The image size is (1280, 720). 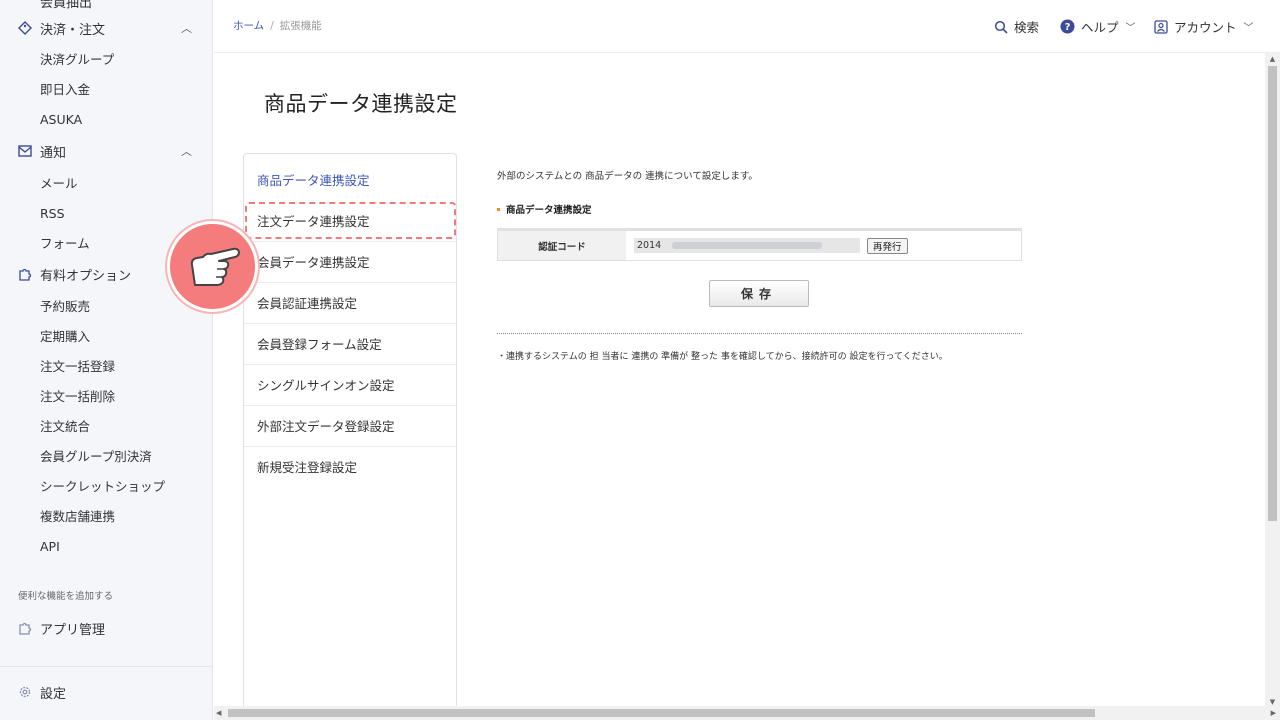 What do you see at coordinates (661, 713) in the screenshot?
I see `horizontal-scroll-thumb` at bounding box center [661, 713].